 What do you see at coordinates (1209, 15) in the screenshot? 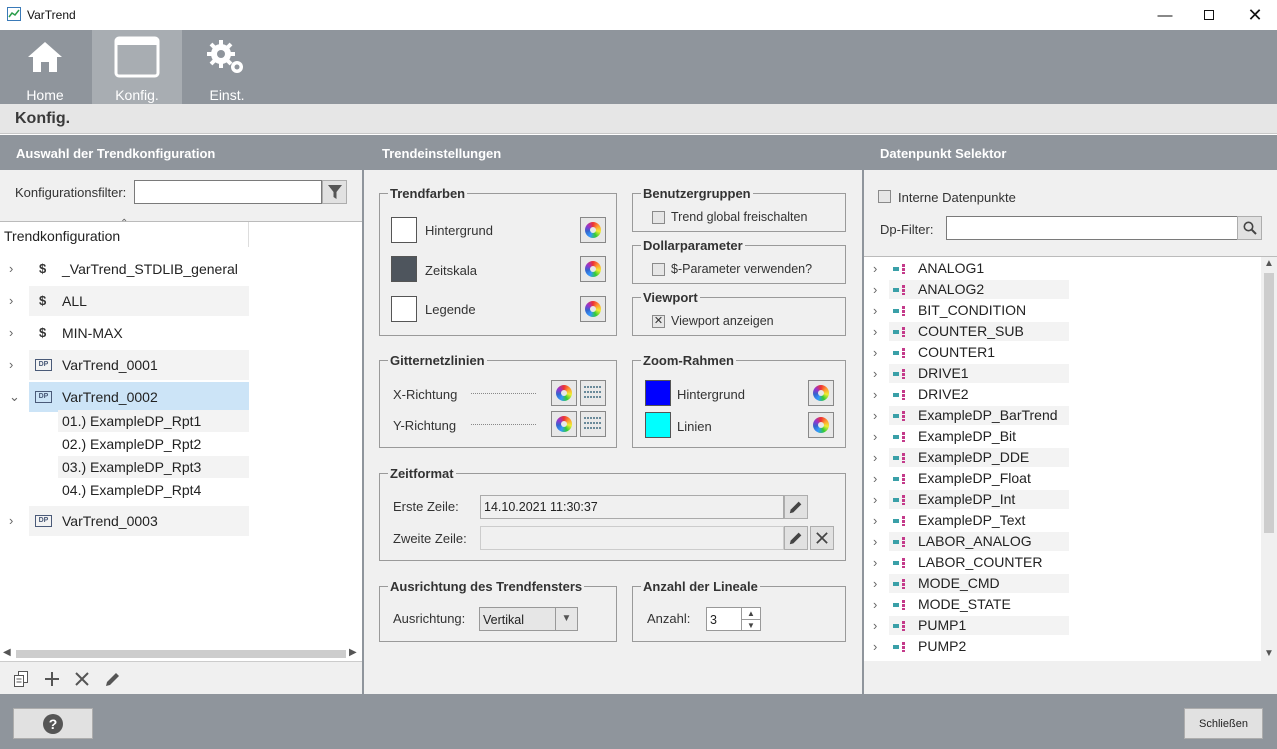
I see `maximize-button` at bounding box center [1209, 15].